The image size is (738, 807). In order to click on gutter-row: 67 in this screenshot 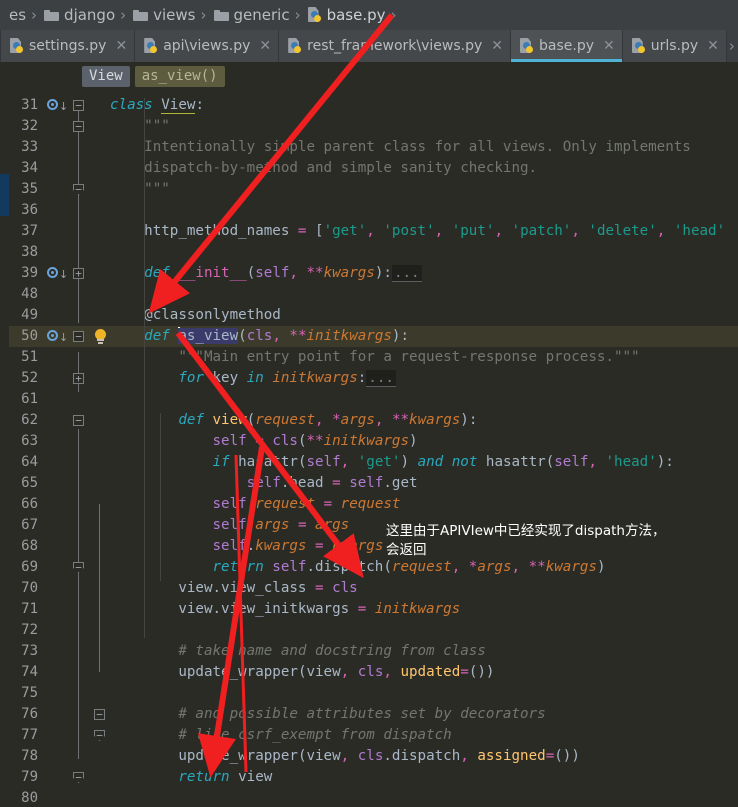, I will do `click(59, 525)`.